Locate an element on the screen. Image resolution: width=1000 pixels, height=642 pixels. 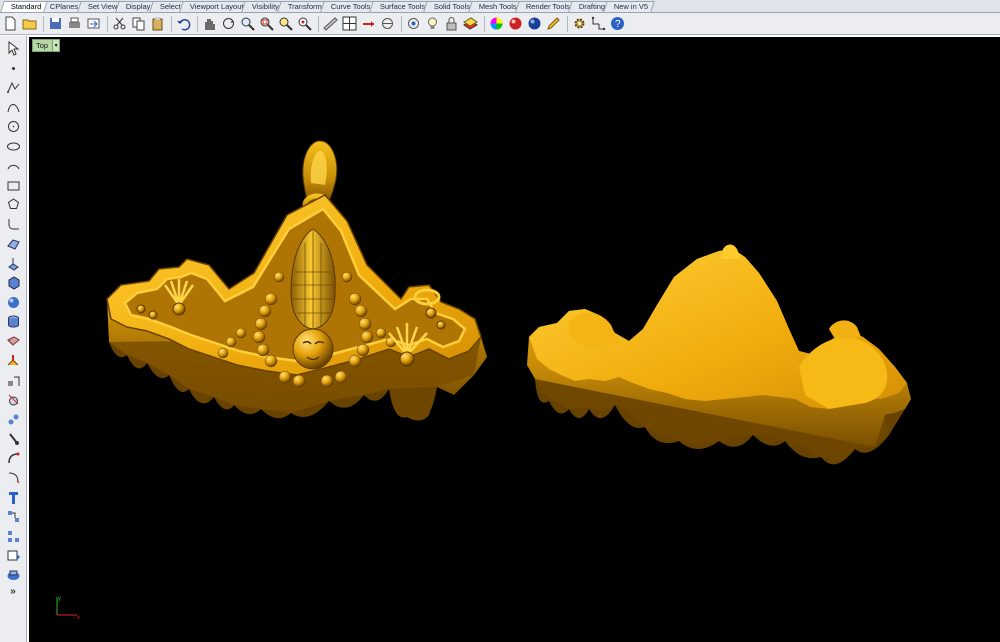
tab-label: Standard is located at coordinates (26, 6).